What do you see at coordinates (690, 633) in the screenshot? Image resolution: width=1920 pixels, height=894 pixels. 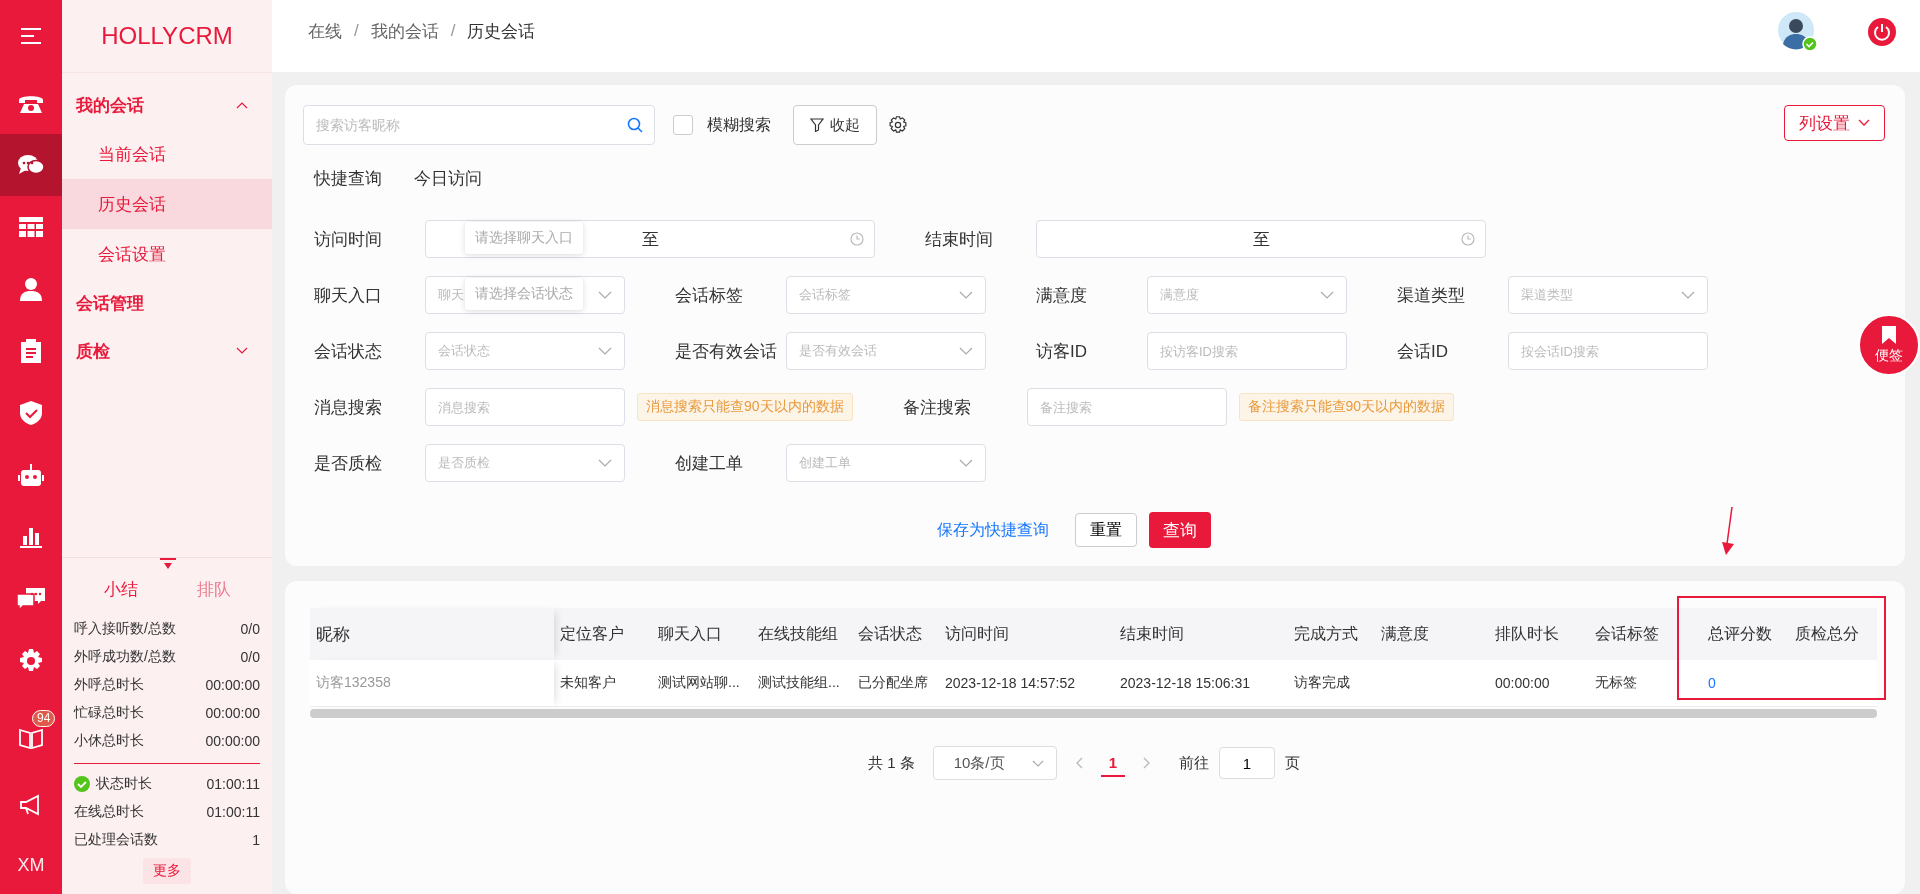 I see `column-header: 聊天入口` at bounding box center [690, 633].